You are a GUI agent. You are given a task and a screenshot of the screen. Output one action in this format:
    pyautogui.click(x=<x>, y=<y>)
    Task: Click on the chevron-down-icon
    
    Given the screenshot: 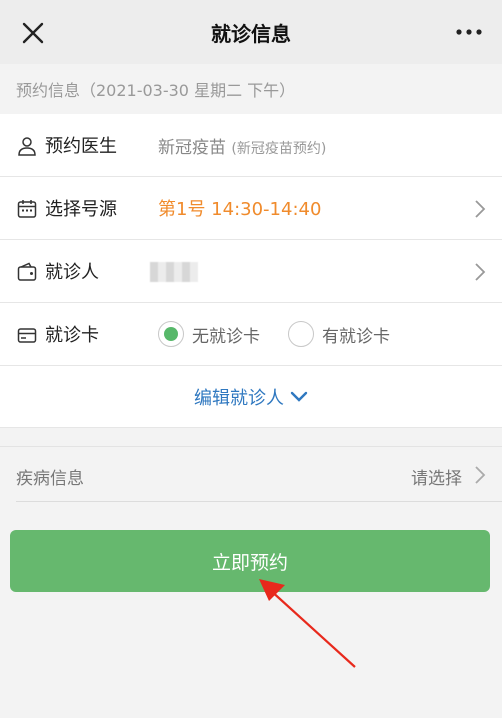 What is the action you would take?
    pyautogui.click(x=299, y=396)
    